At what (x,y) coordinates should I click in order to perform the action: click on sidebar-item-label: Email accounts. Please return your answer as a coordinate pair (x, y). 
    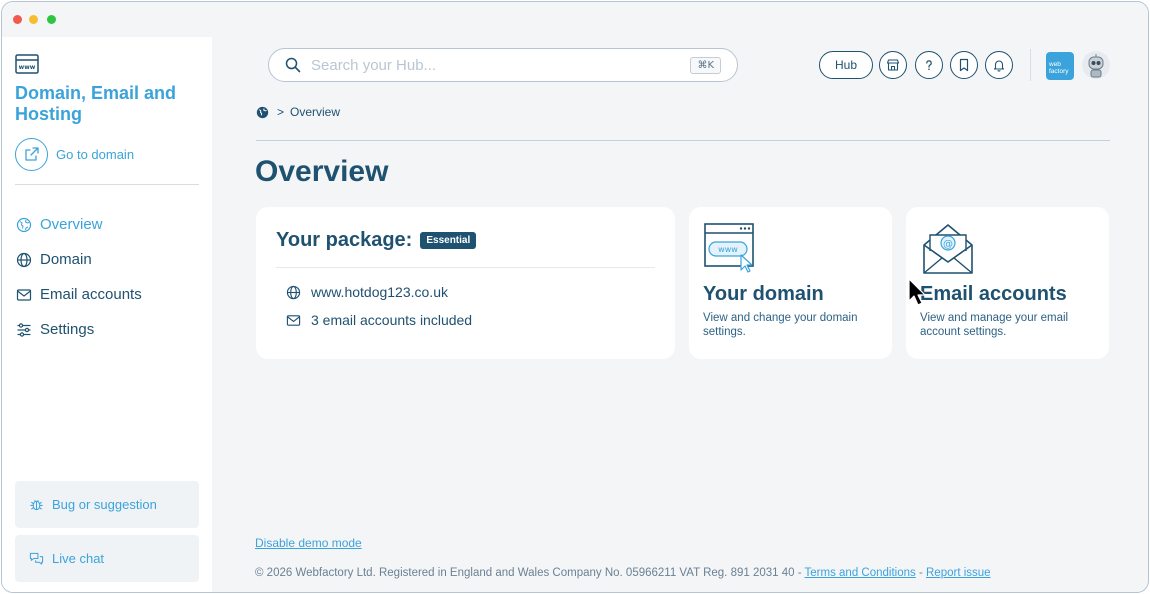
    Looking at the image, I should click on (91, 294).